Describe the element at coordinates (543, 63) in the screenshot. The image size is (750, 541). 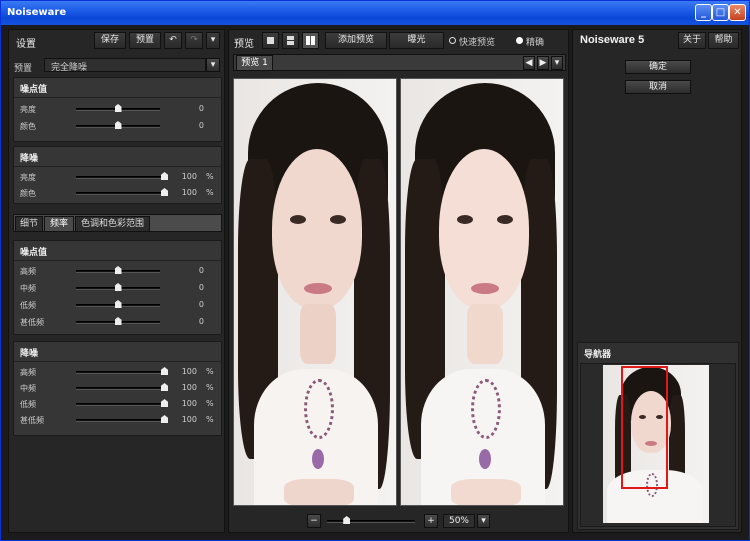
I see `next-arrow-icon: ▶` at that location.